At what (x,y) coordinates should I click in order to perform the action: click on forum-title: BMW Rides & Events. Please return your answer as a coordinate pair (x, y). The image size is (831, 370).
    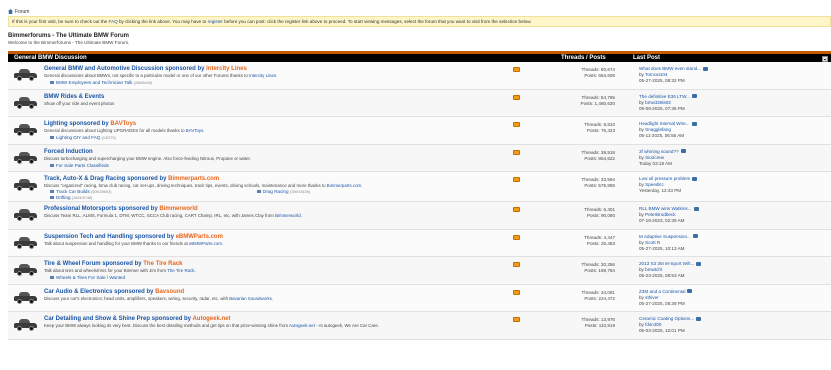
    Looking at the image, I should click on (74, 97).